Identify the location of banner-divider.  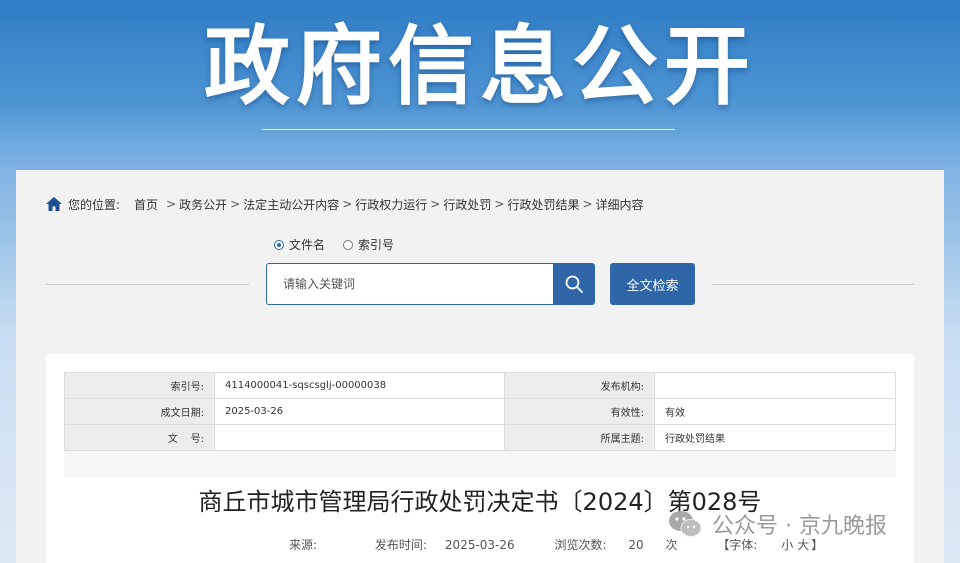
(468, 129).